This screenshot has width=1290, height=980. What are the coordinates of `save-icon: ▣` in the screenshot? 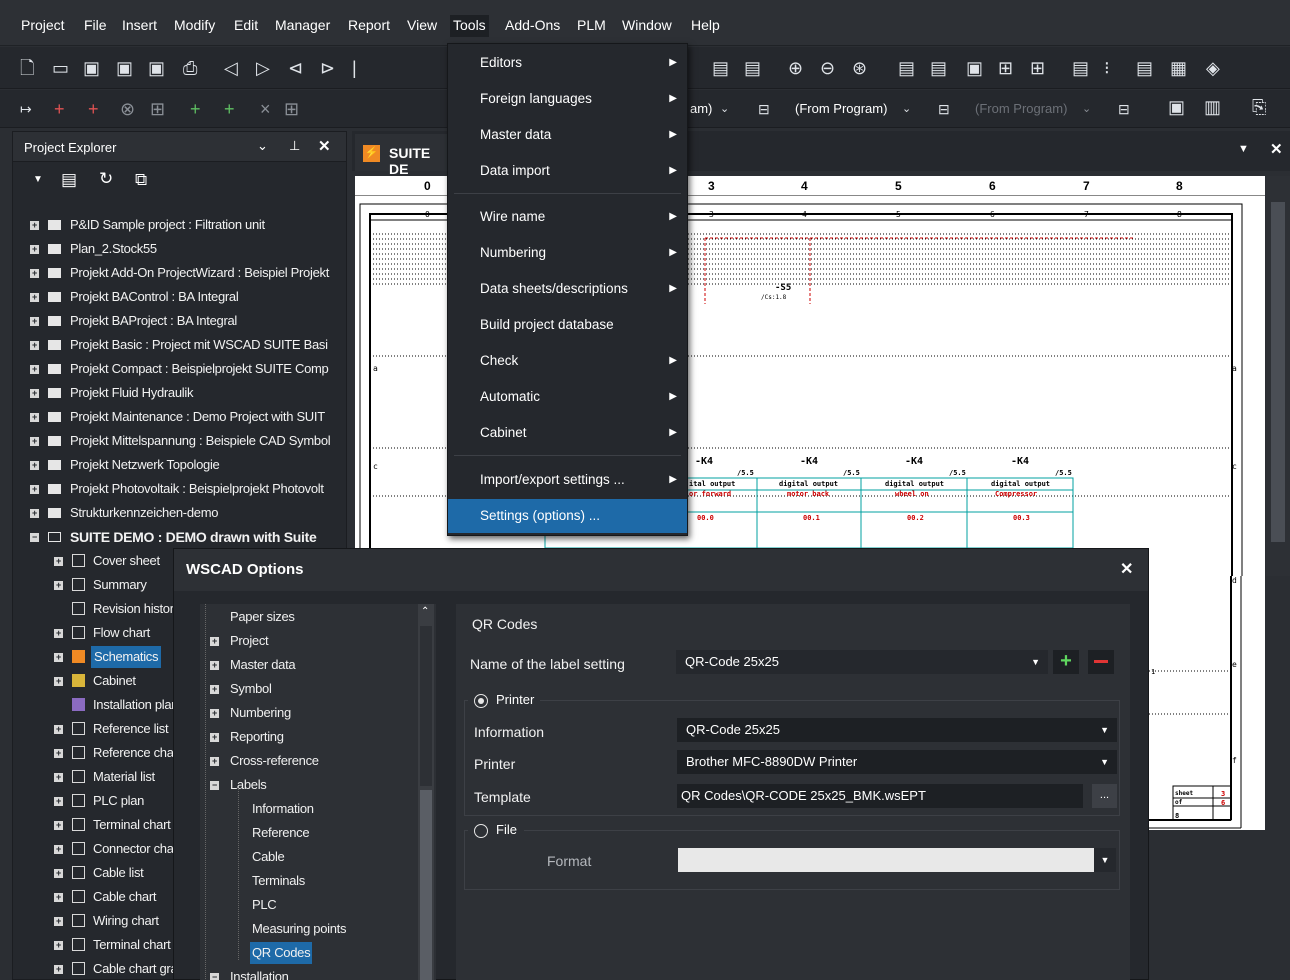 It's located at (91, 68).